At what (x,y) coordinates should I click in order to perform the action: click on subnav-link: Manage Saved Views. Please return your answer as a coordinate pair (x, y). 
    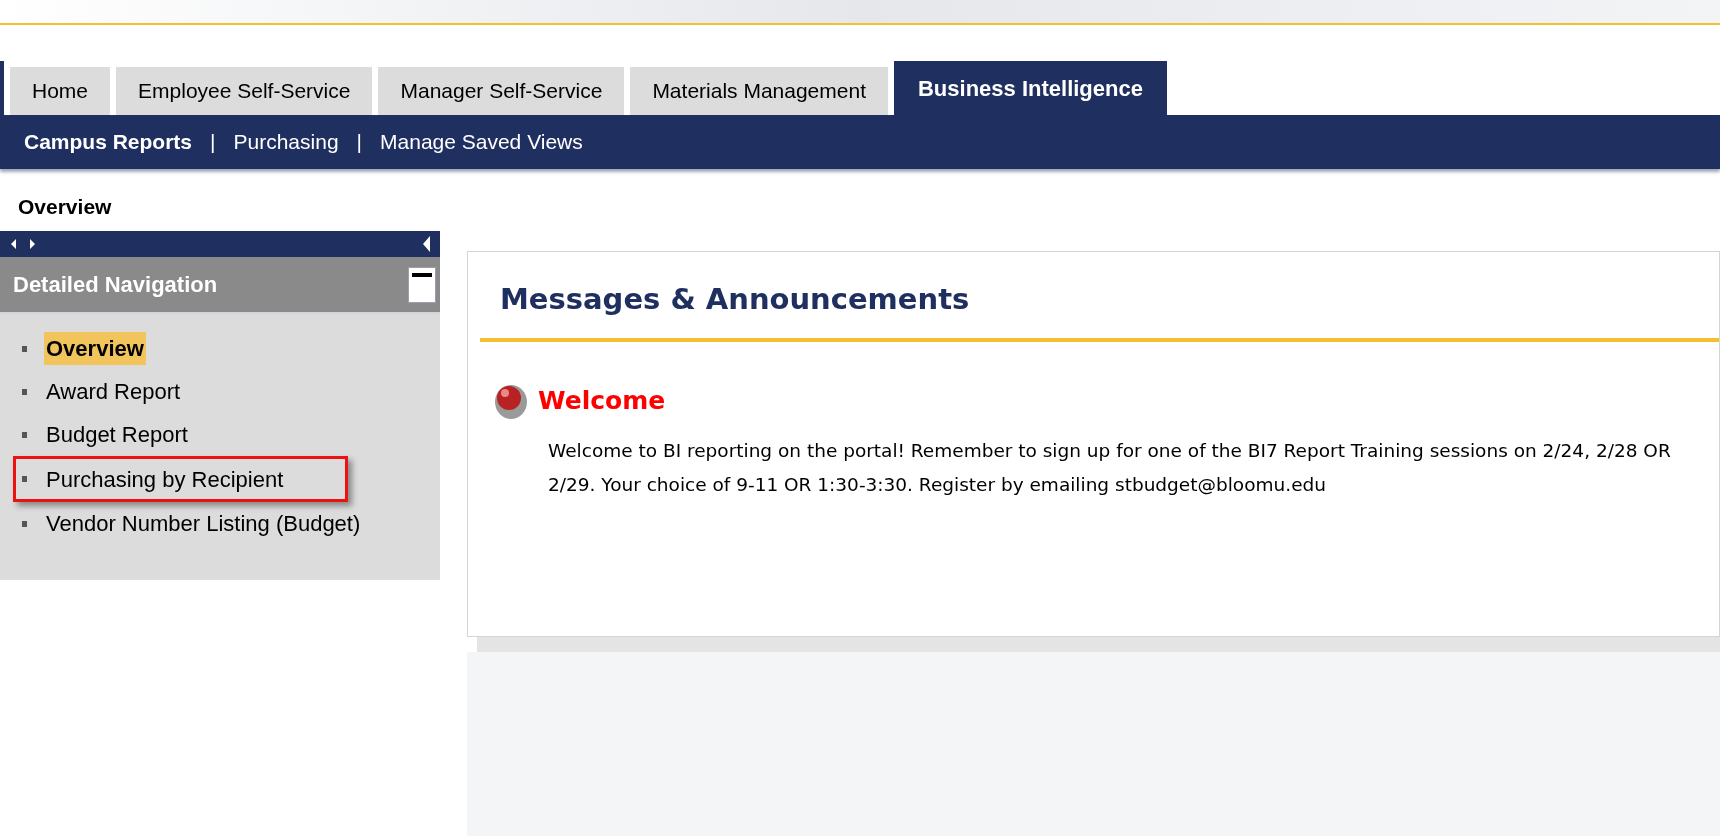
    Looking at the image, I should click on (481, 142).